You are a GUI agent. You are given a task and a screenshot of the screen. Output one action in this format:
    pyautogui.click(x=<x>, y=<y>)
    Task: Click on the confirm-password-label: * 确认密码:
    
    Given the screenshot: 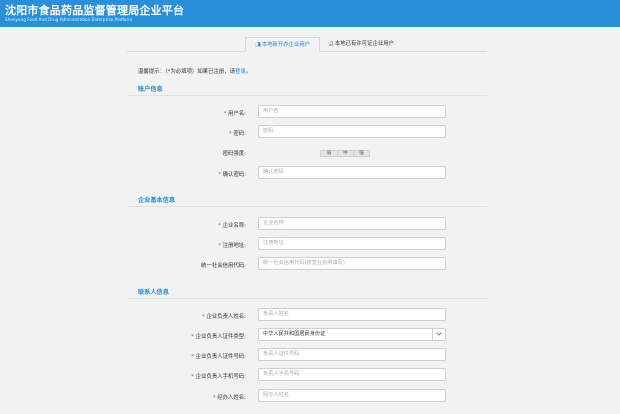 What is the action you would take?
    pyautogui.click(x=187, y=174)
    